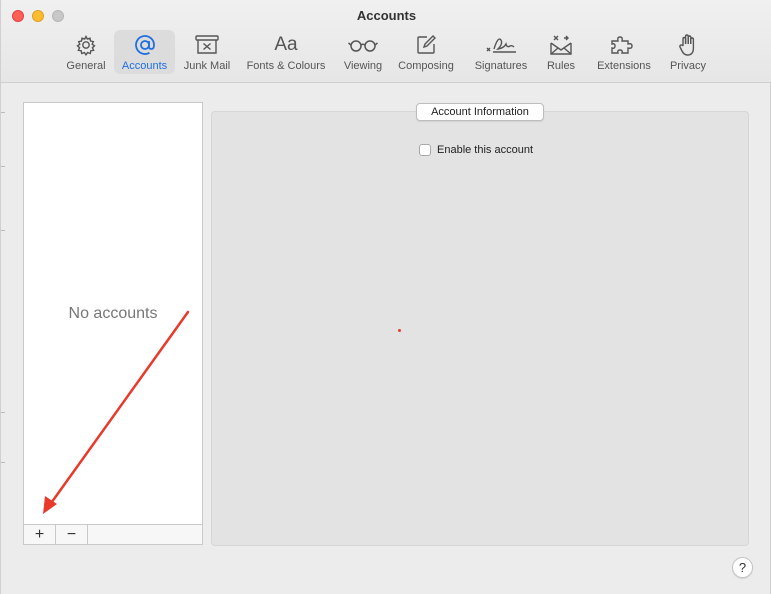  I want to click on tab-accounts: Accounts, so click(144, 52).